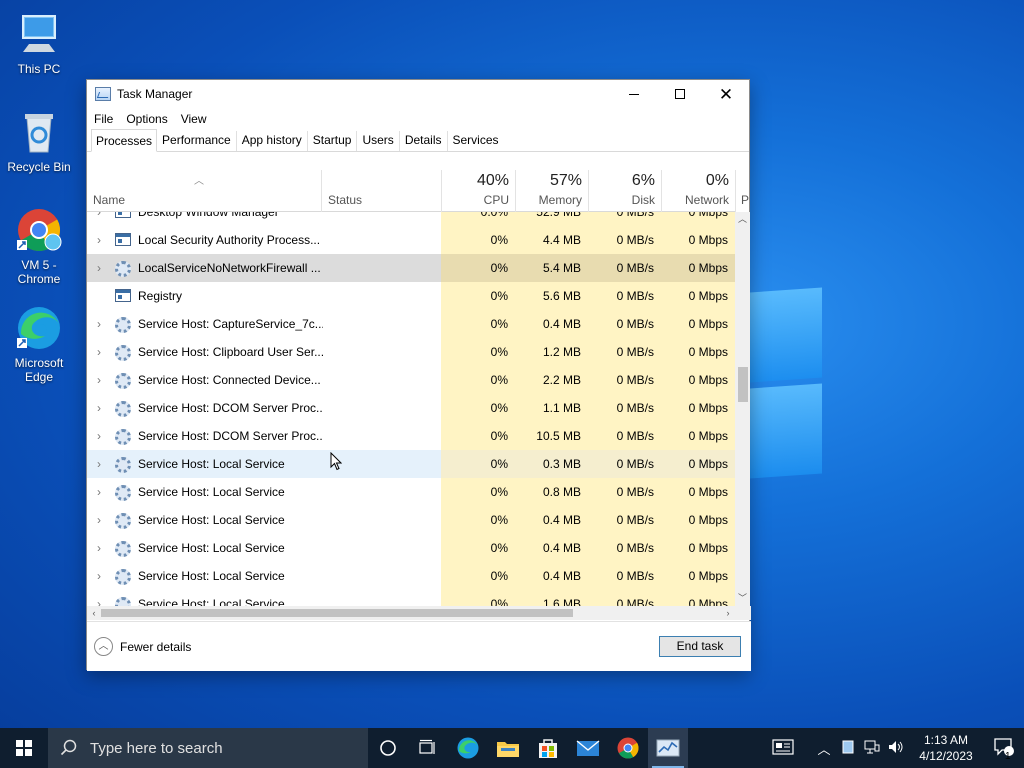 Image resolution: width=1024 pixels, height=768 pixels. What do you see at coordinates (142, 646) in the screenshot?
I see `fewer-details-button: ︿ Fewer details` at bounding box center [142, 646].